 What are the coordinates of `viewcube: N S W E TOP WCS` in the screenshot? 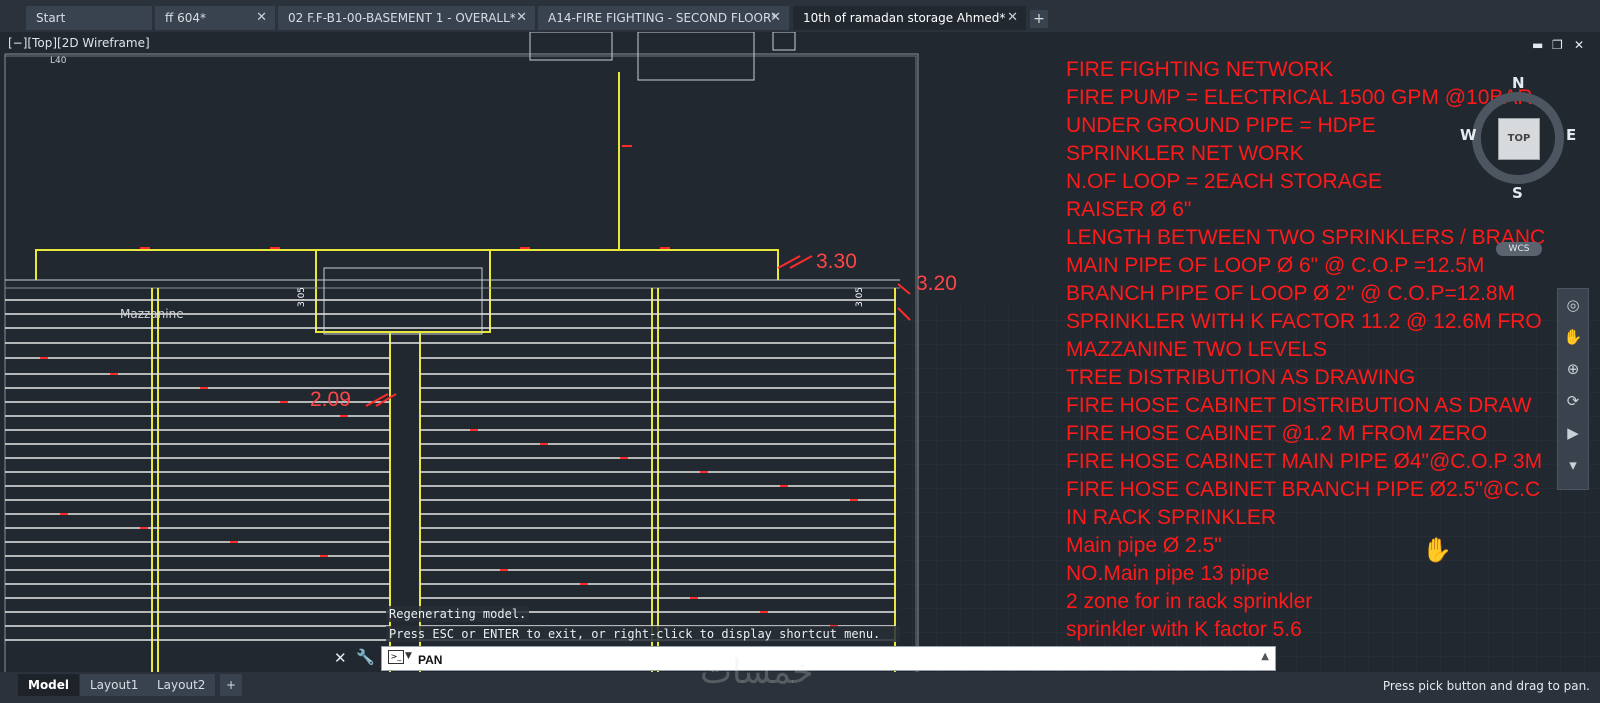 It's located at (1519, 165).